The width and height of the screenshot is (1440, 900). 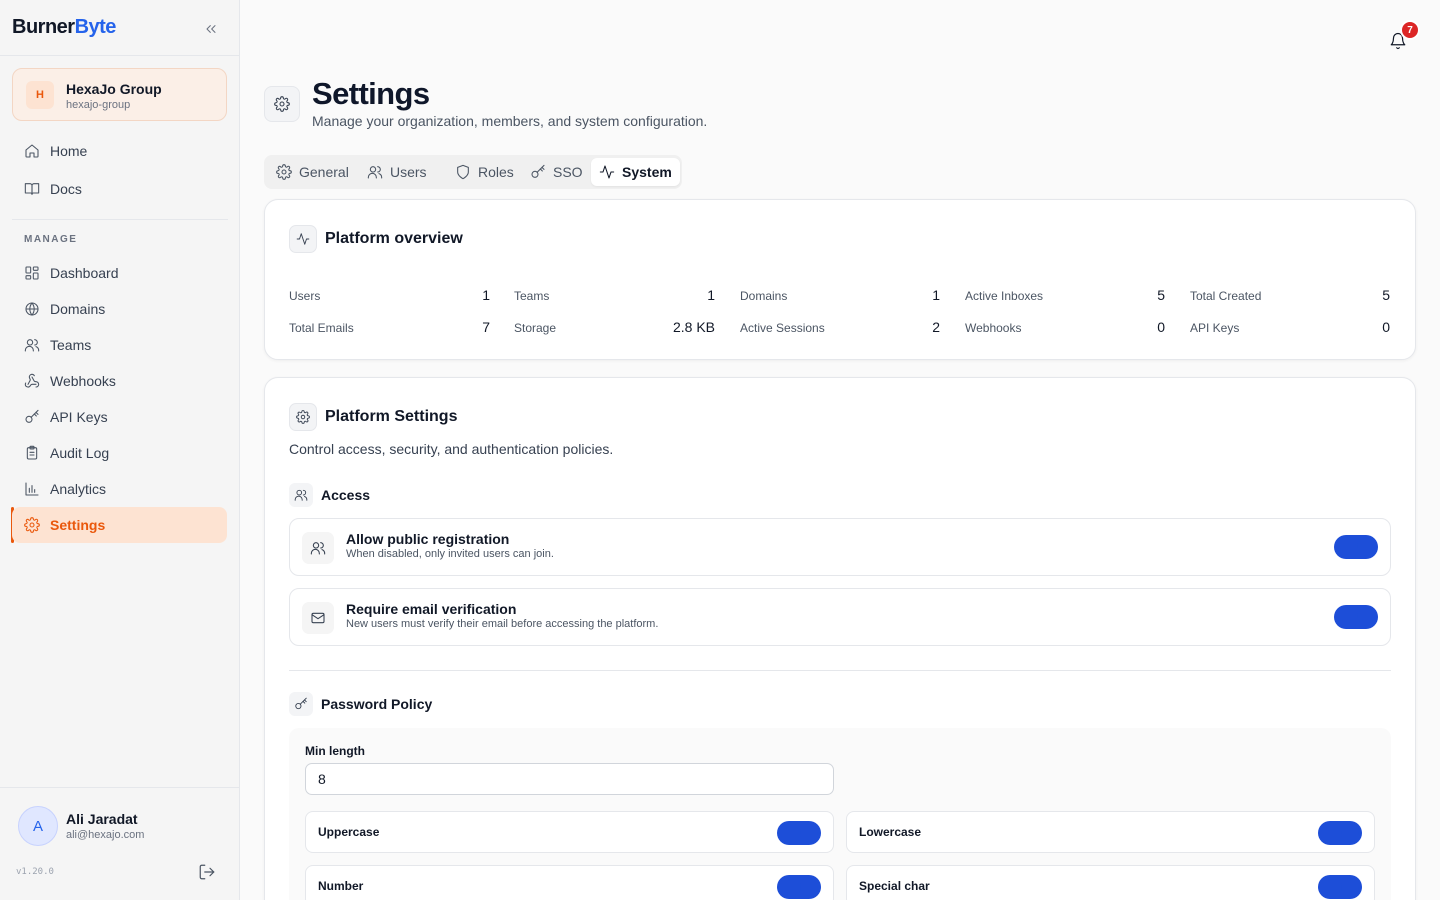 I want to click on page-settings-icon, so click(x=282, y=104).